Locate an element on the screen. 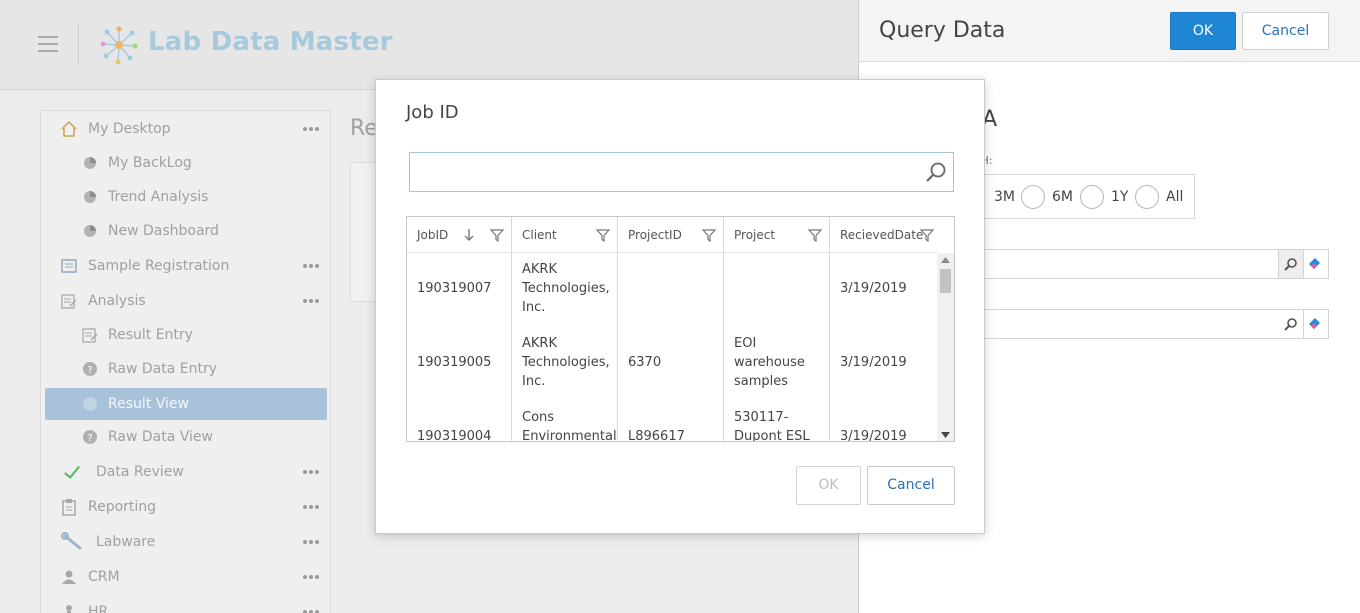 The image size is (1360, 613). sidebar-item-reporting: Reporting is located at coordinates (185, 507).